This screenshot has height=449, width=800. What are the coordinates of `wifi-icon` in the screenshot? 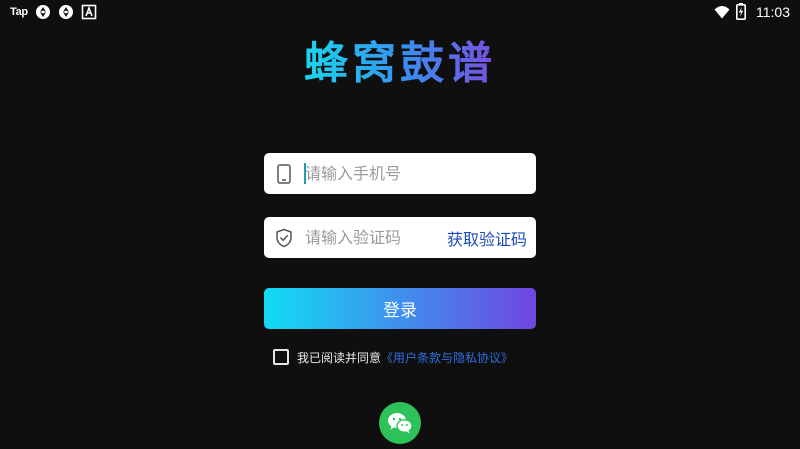 It's located at (722, 11).